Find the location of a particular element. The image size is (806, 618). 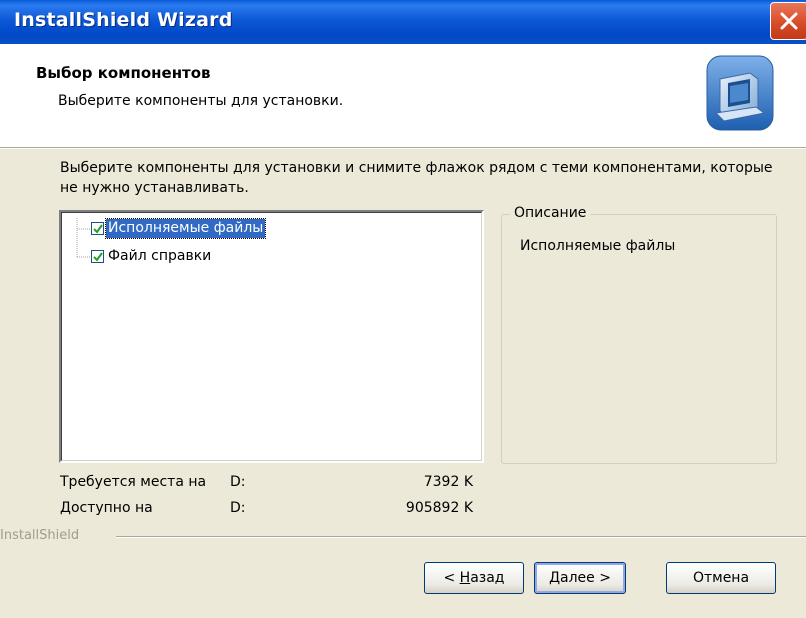

close-button is located at coordinates (788, 21).